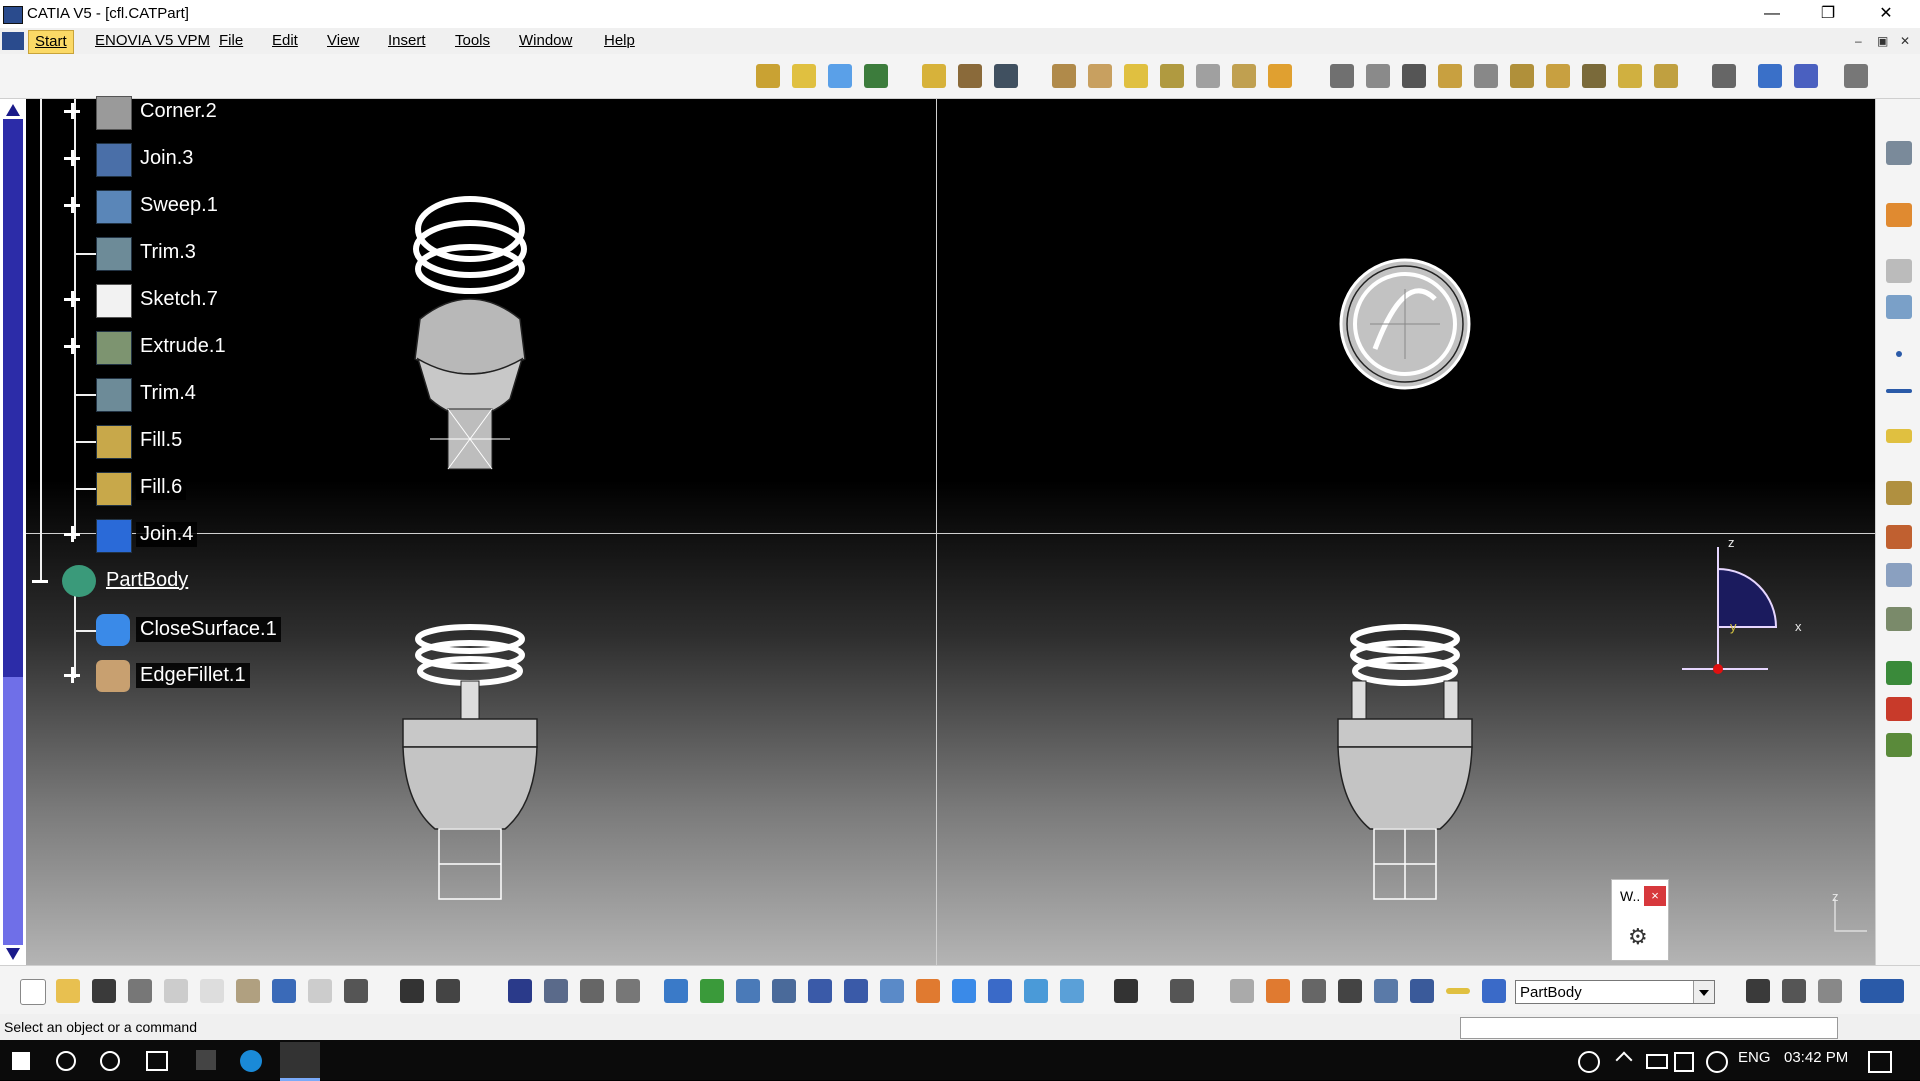 The image size is (1920, 1081). Describe the element at coordinates (68, 991) in the screenshot. I see `open-file-icon` at that location.